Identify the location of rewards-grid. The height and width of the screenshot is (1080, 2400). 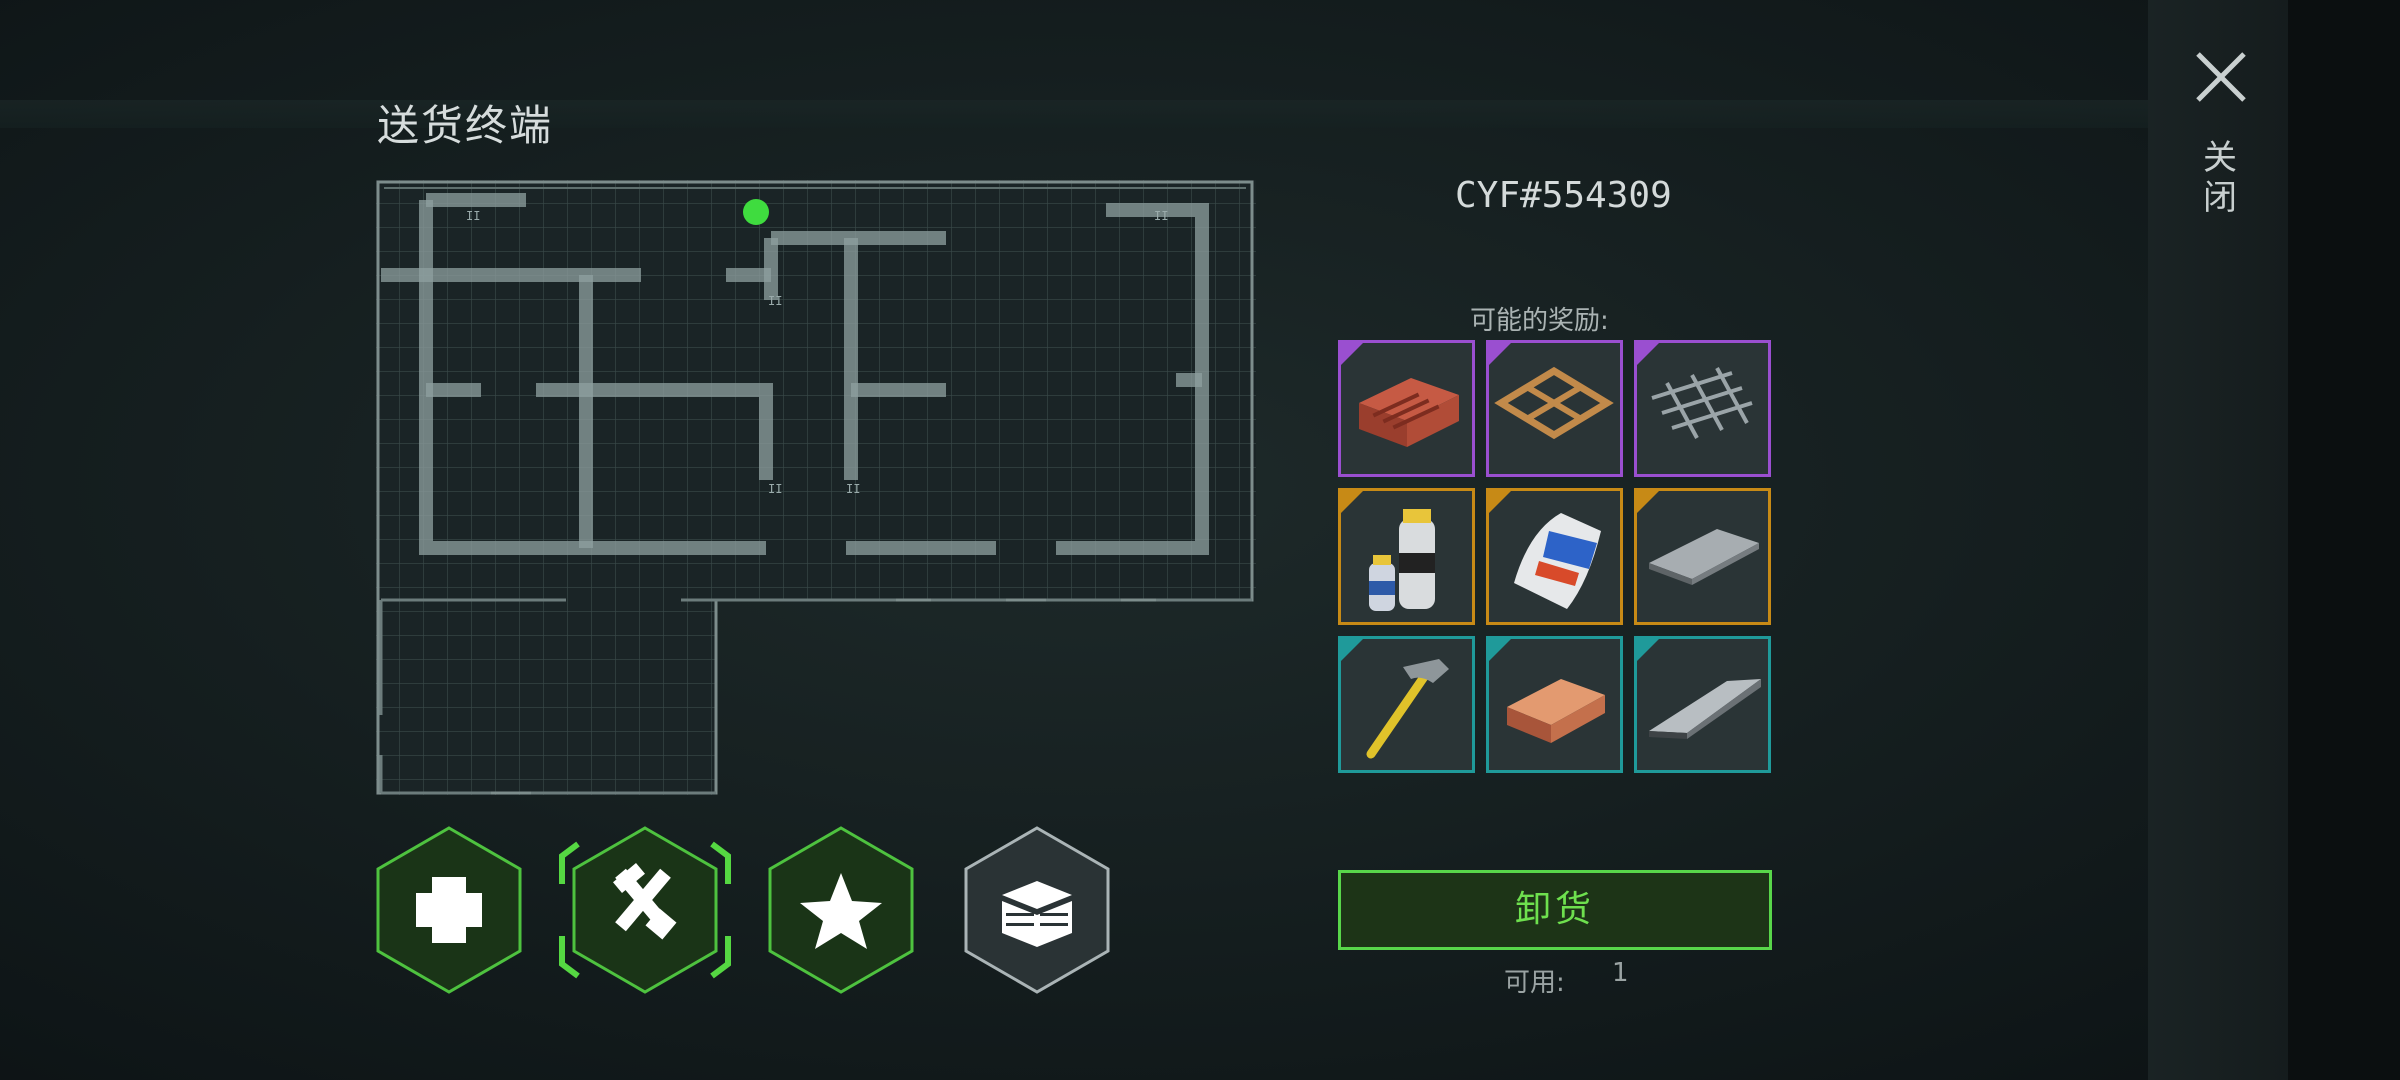
(1555, 557).